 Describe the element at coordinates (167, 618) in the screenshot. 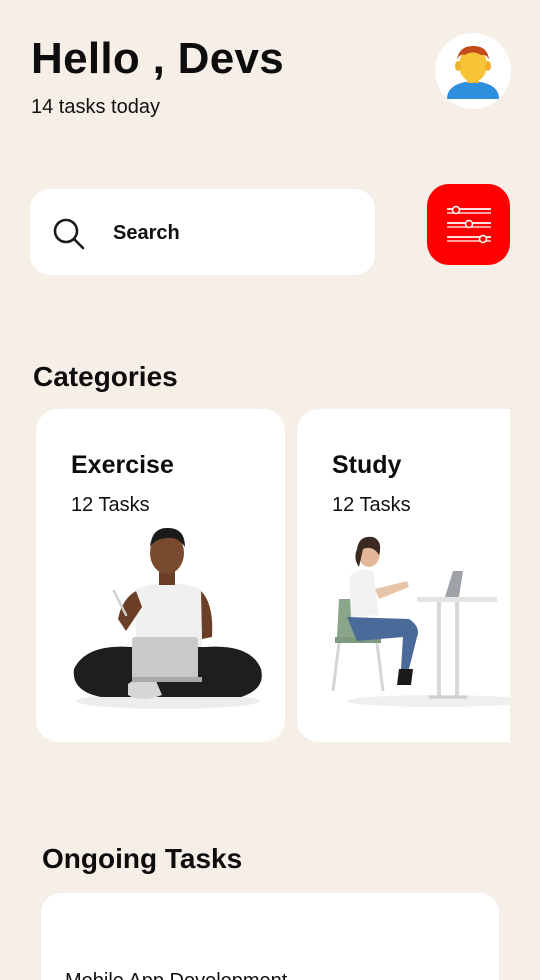

I see `person-with-laptop-illustration` at that location.